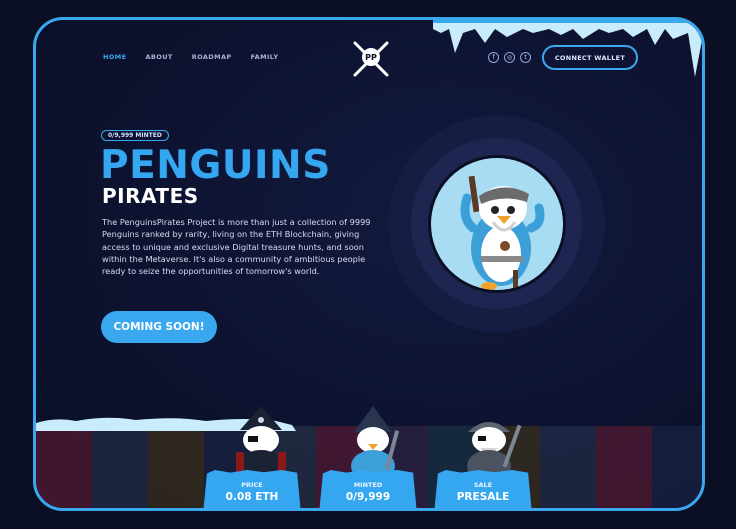 This screenshot has width=736, height=529. I want to click on sale-stat-card: SALE PRESALE, so click(483, 489).